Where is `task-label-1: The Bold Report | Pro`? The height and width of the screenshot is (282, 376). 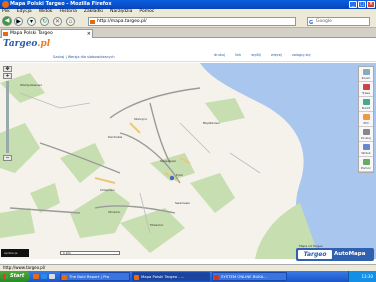
task-label-1: The Bold Report | Pro is located at coordinates (89, 276).